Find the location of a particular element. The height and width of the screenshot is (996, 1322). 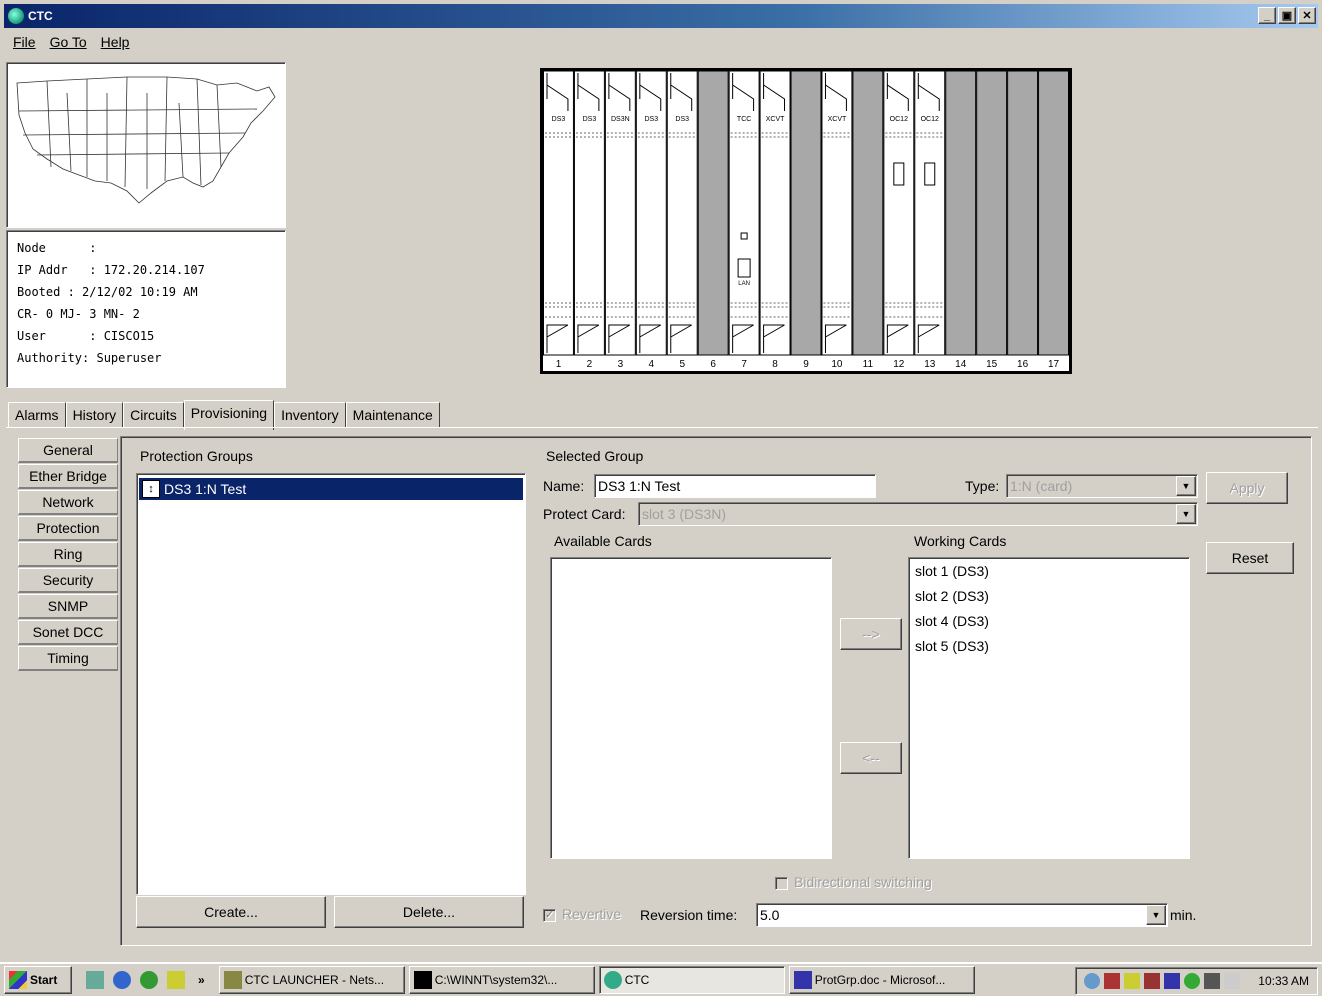

volume-icon is located at coordinates (1232, 981).